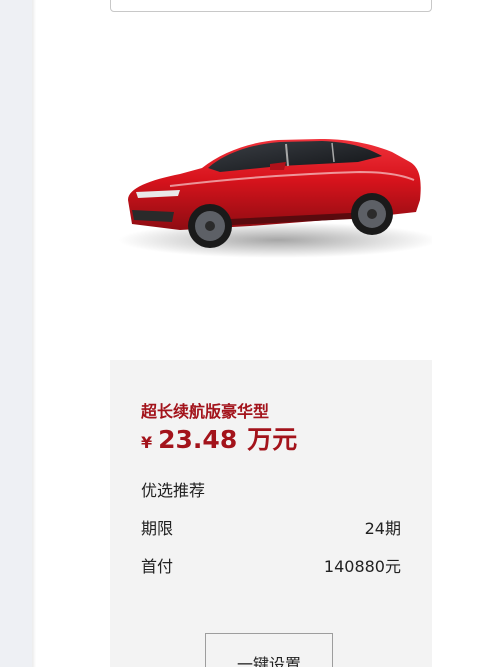  I want to click on left-gutter-shadow, so click(34, 333).